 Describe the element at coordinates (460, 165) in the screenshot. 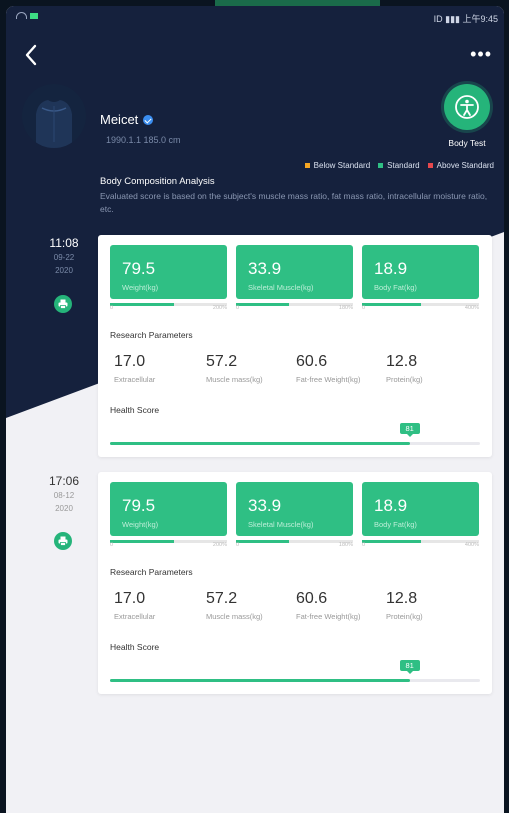

I see `legend-above: Above Standard` at that location.